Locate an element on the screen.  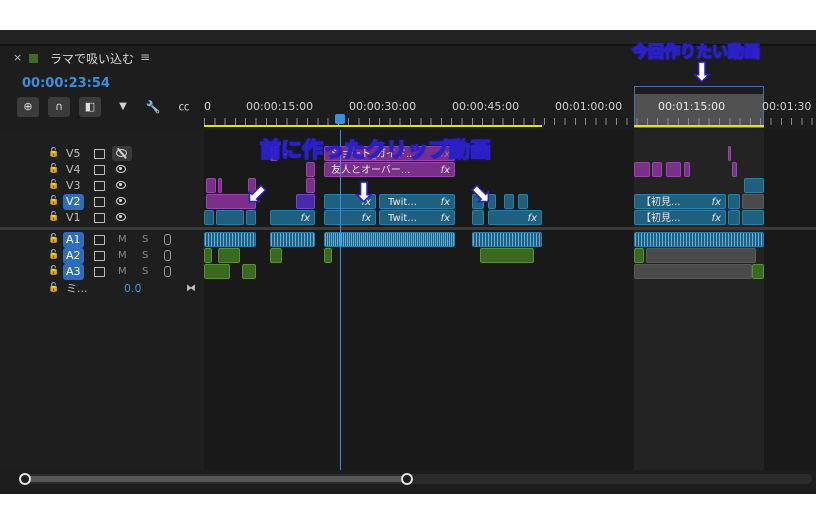
snap-magnet-icon: ∩ is located at coordinates (59, 107).